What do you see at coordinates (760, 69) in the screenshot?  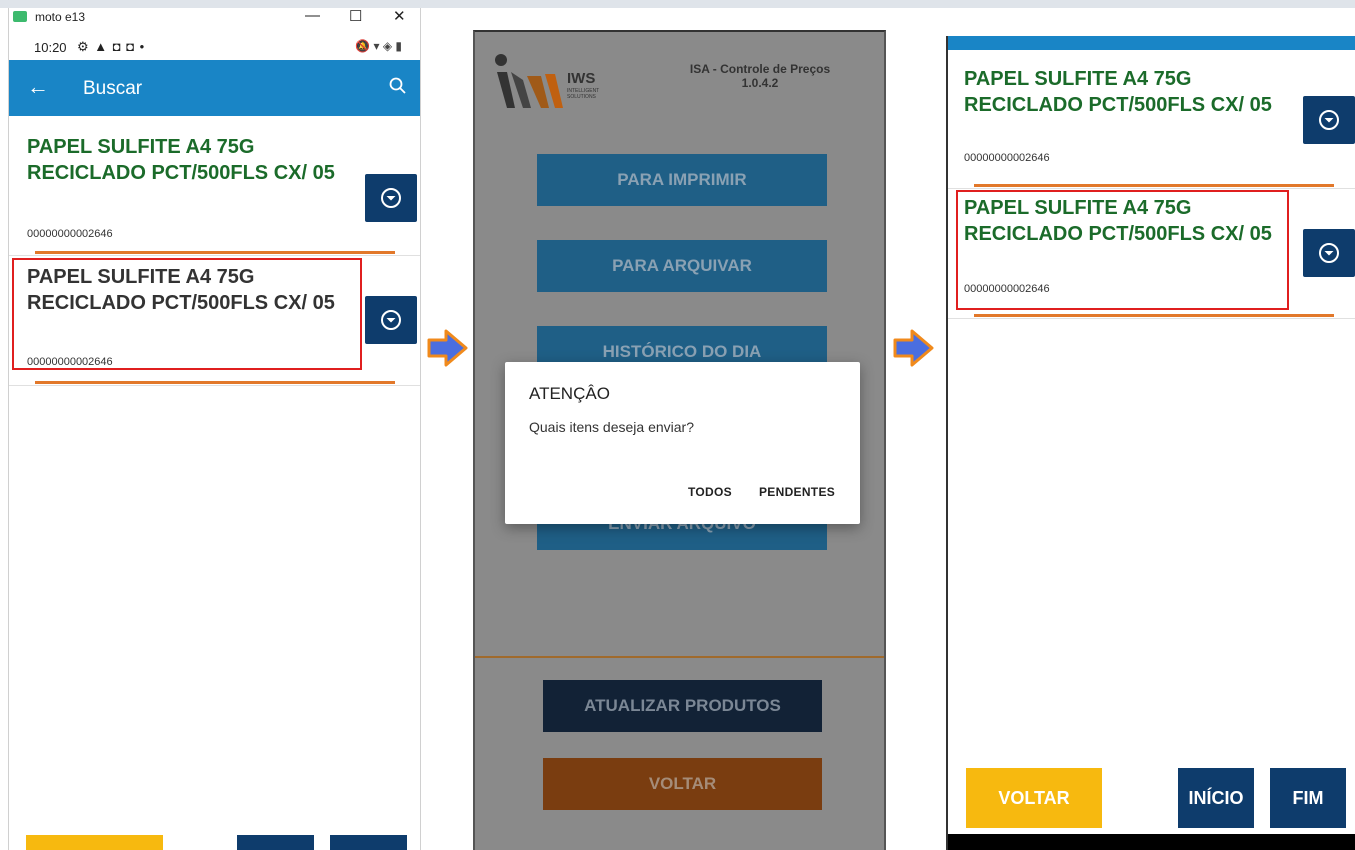 I see `app-title: ISA - Controle de Preços` at bounding box center [760, 69].